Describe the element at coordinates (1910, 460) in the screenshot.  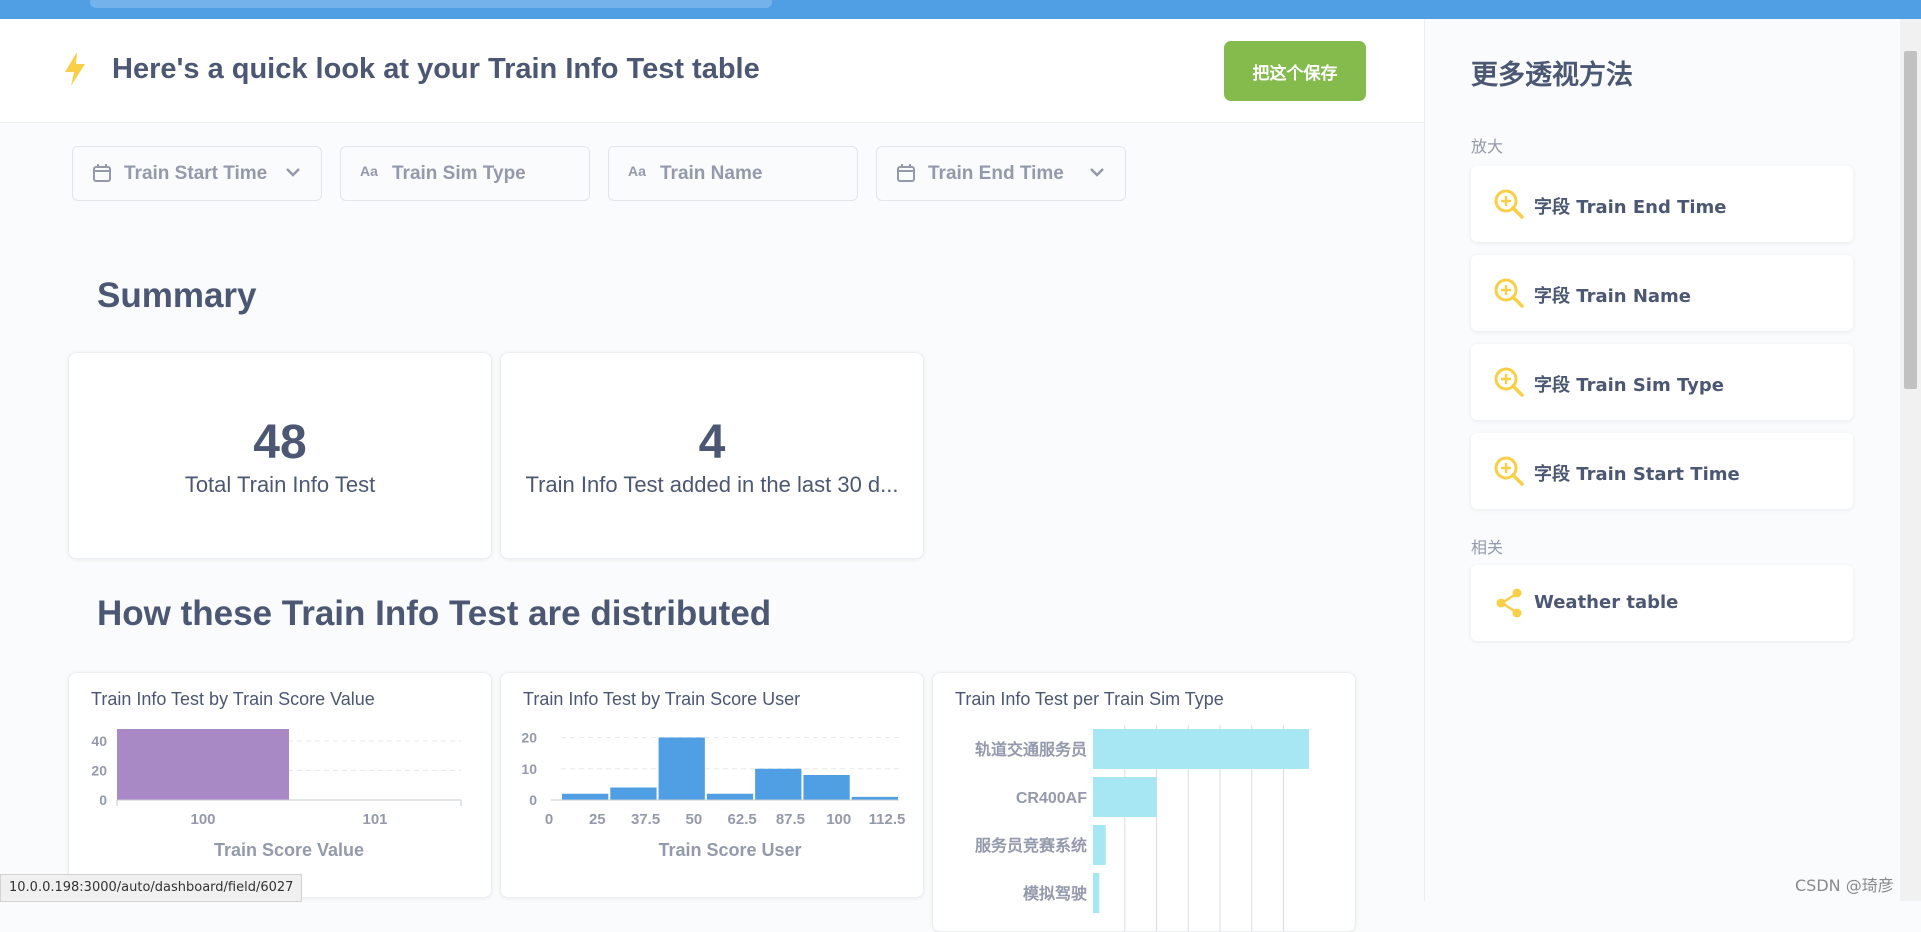
I see `page-scrollbar` at that location.